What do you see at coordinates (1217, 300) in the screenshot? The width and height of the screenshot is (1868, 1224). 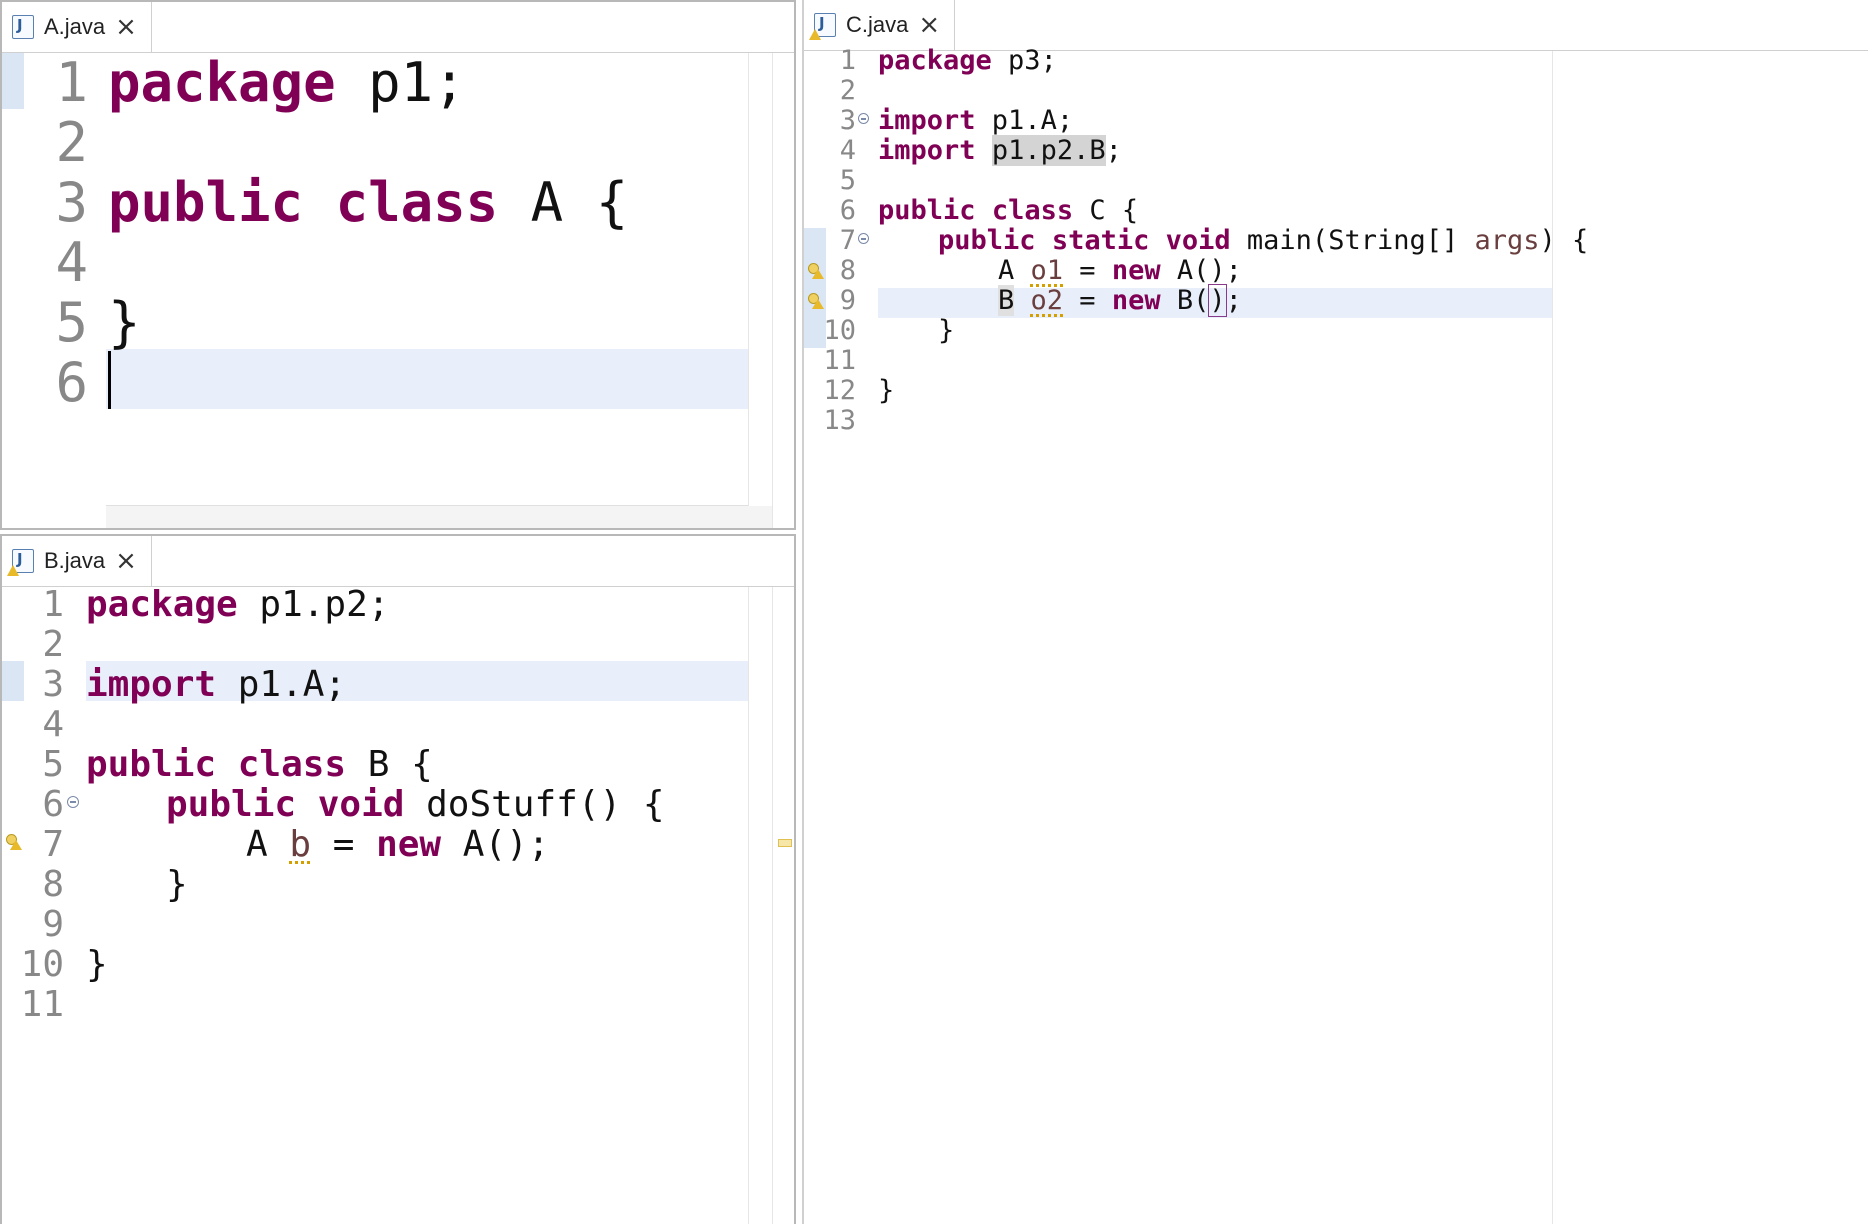 I see `matching-bracket: )` at bounding box center [1217, 300].